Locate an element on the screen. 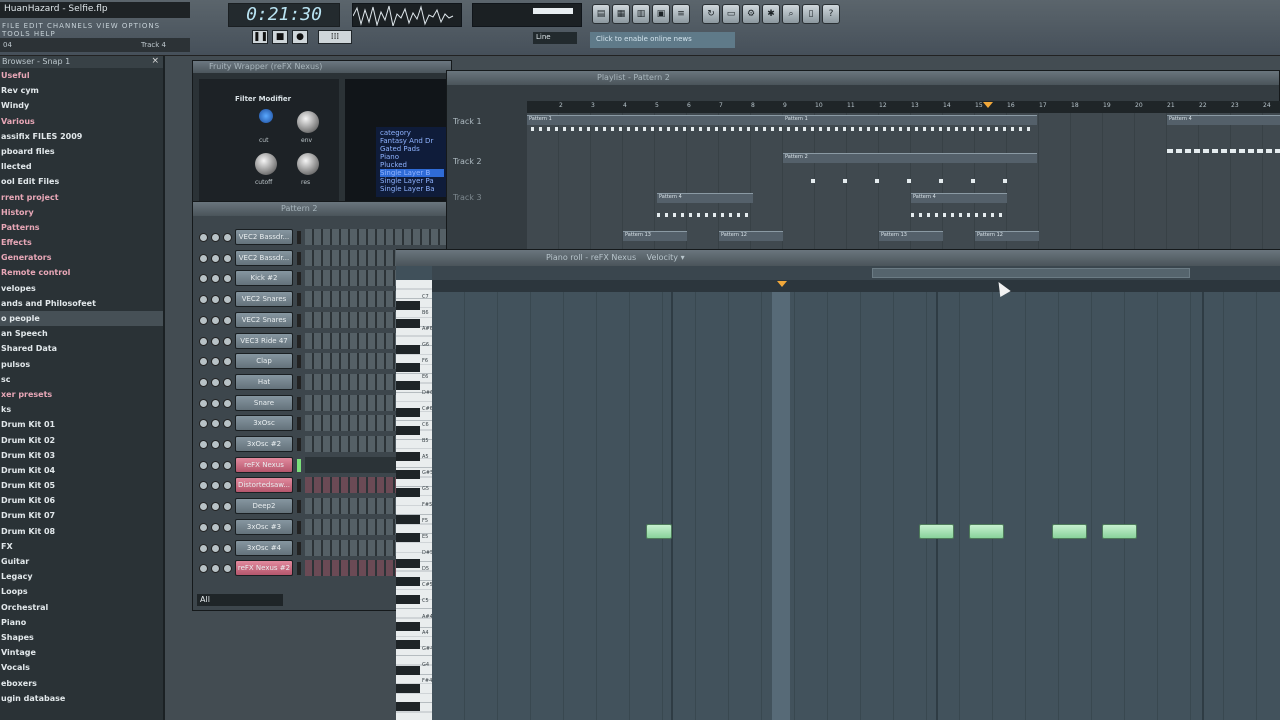 The width and height of the screenshot is (1280, 720). channel-name-button: reFX Nexus is located at coordinates (264, 464).